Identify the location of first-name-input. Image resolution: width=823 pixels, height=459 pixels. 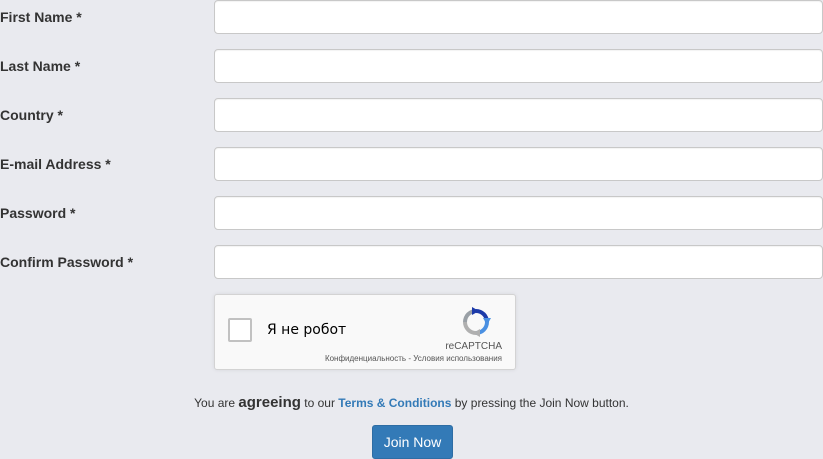
(518, 17).